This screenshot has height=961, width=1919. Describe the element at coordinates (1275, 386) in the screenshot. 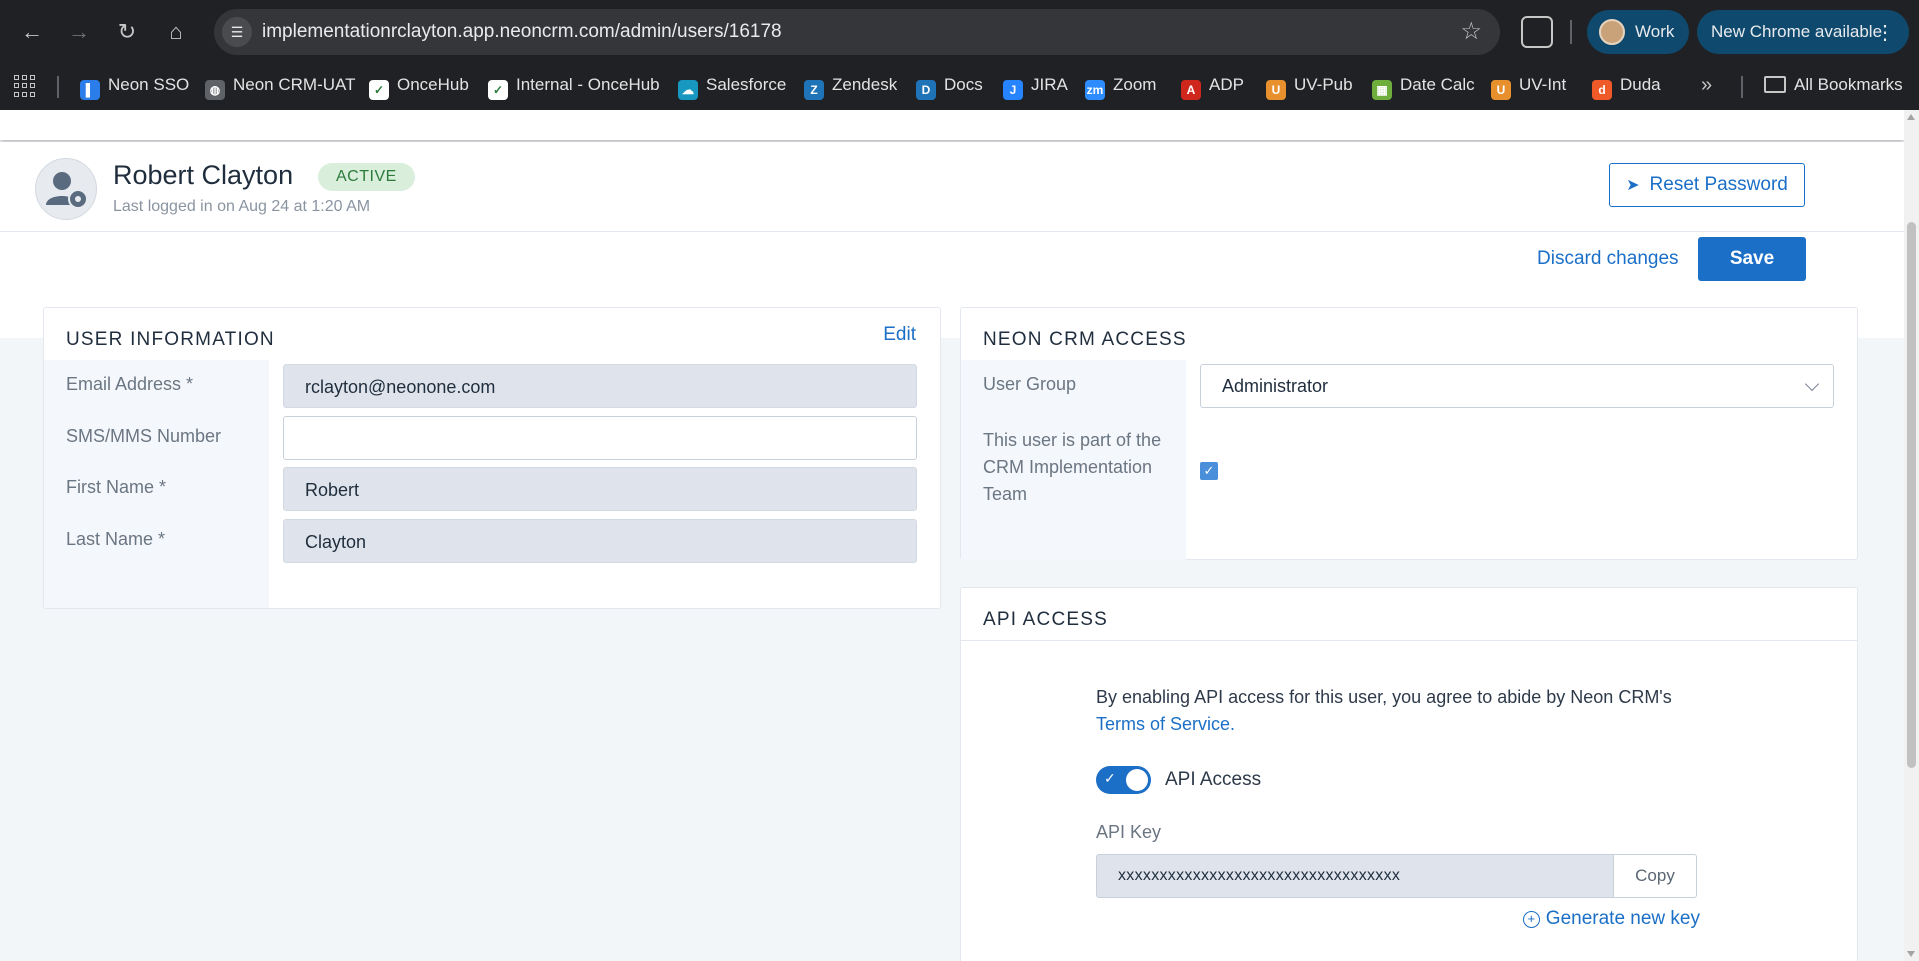

I see `user-group-value: Administrator` at that location.